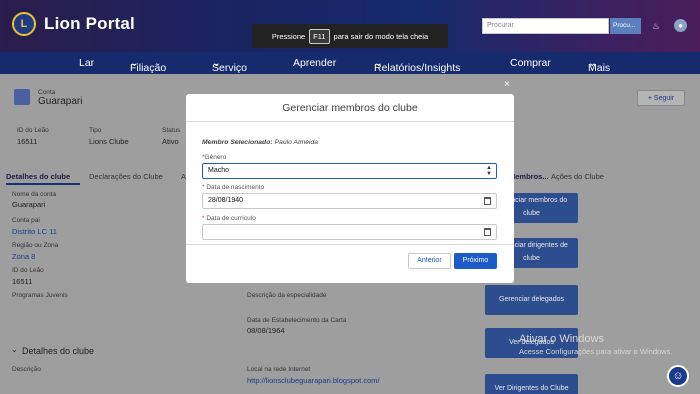 The height and width of the screenshot is (394, 700). I want to click on nav-item-home: Lar, so click(86, 63).